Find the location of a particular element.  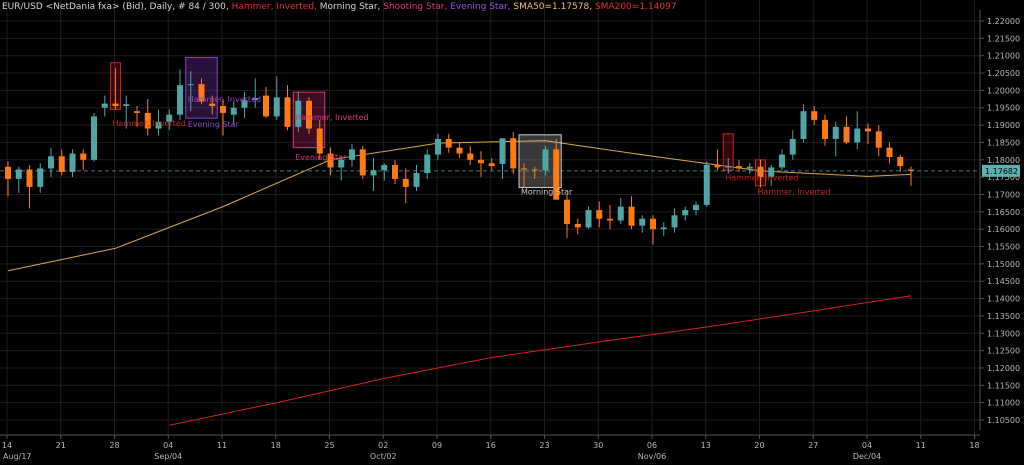

x-tick-label: 13 is located at coordinates (706, 445).